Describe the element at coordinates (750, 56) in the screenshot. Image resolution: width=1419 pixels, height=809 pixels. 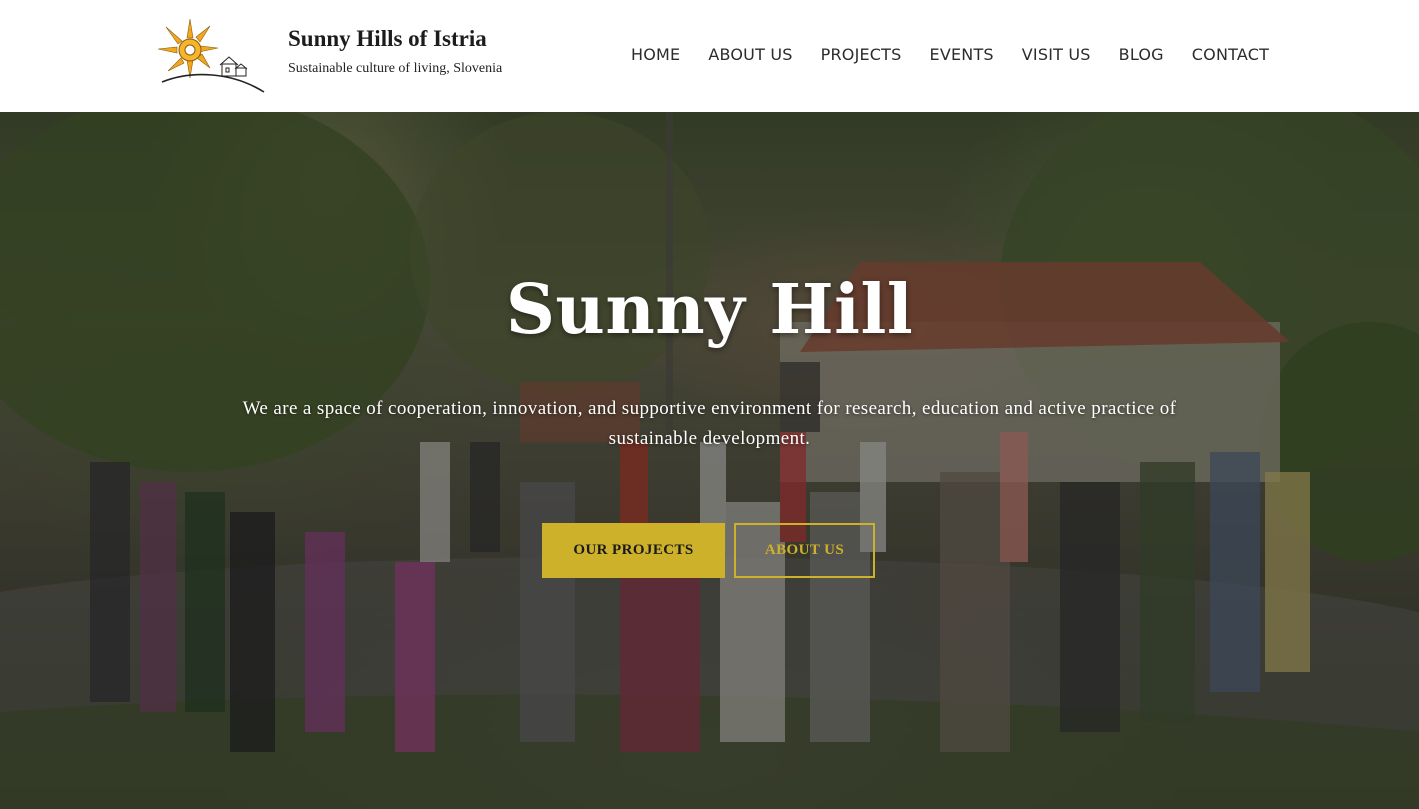
I see `nav-item-about-us: ABOUT US` at that location.